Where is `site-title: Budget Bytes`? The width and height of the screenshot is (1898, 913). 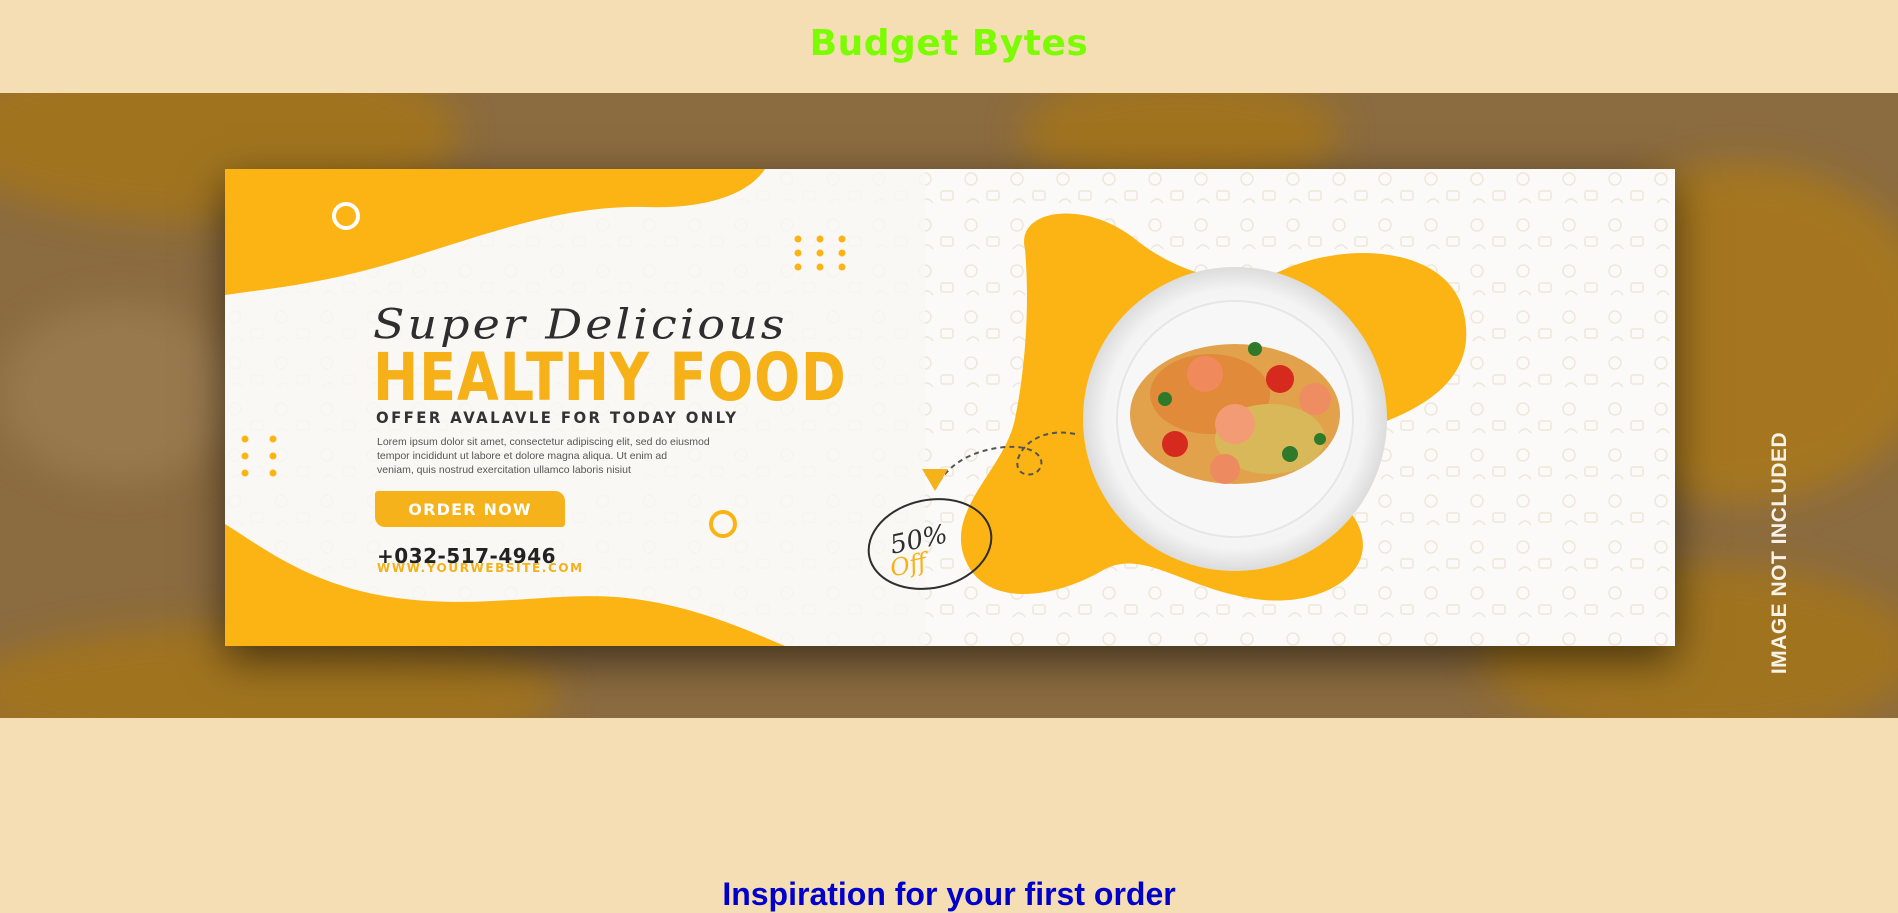
site-title: Budget Bytes is located at coordinates (949, 43).